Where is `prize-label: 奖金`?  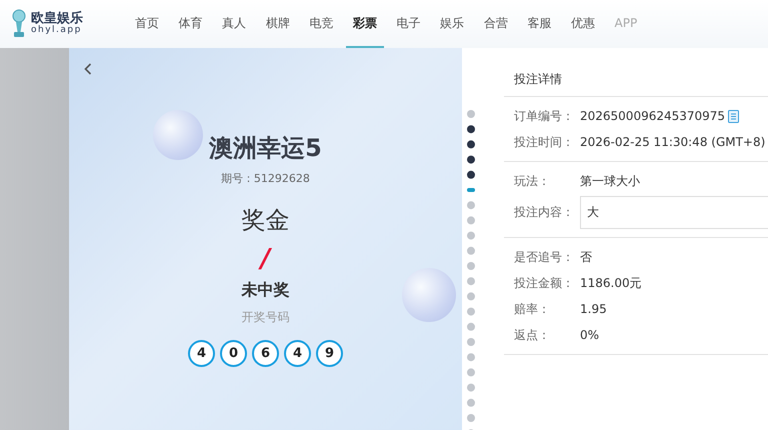
prize-label: 奖金 is located at coordinates (266, 220).